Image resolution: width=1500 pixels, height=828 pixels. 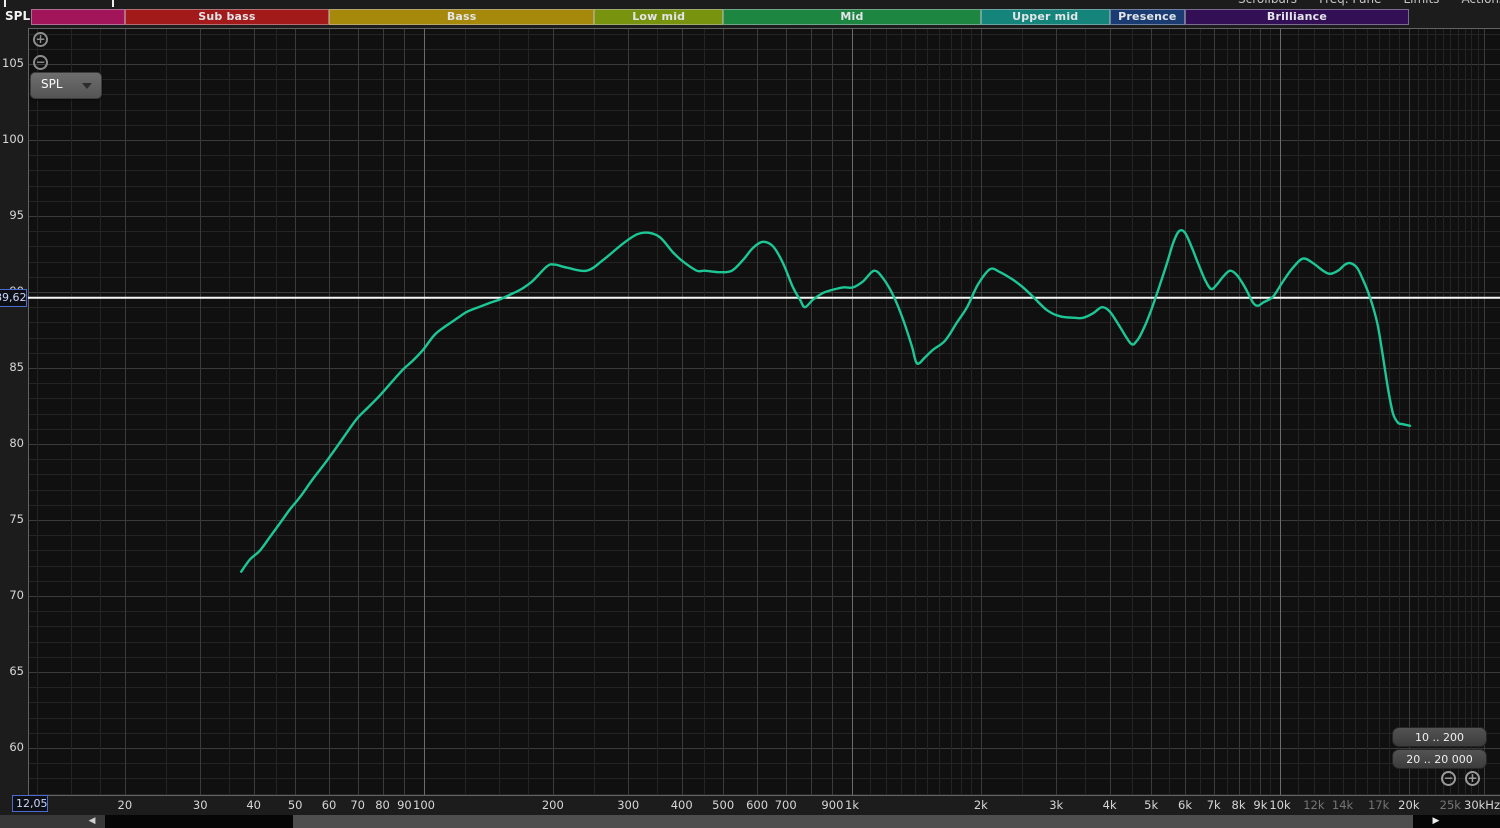 I want to click on band-mid: Mid, so click(x=852, y=17).